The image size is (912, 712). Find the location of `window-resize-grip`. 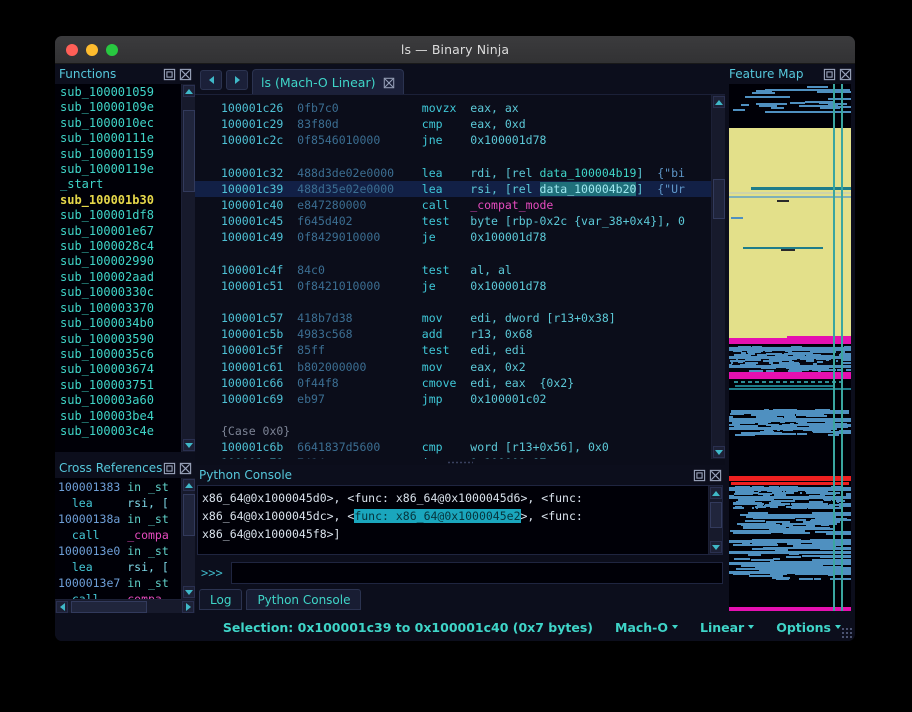

window-resize-grip is located at coordinates (846, 632).